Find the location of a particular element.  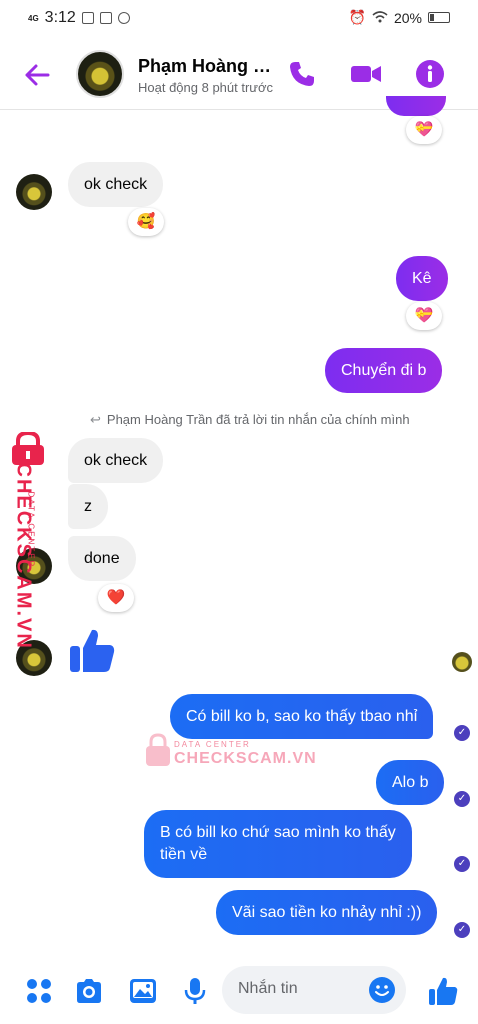

seen-avatar is located at coordinates (462, 662).